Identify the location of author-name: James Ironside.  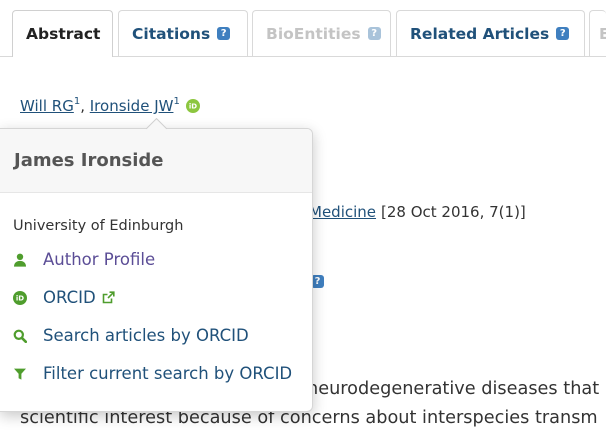
(89, 160).